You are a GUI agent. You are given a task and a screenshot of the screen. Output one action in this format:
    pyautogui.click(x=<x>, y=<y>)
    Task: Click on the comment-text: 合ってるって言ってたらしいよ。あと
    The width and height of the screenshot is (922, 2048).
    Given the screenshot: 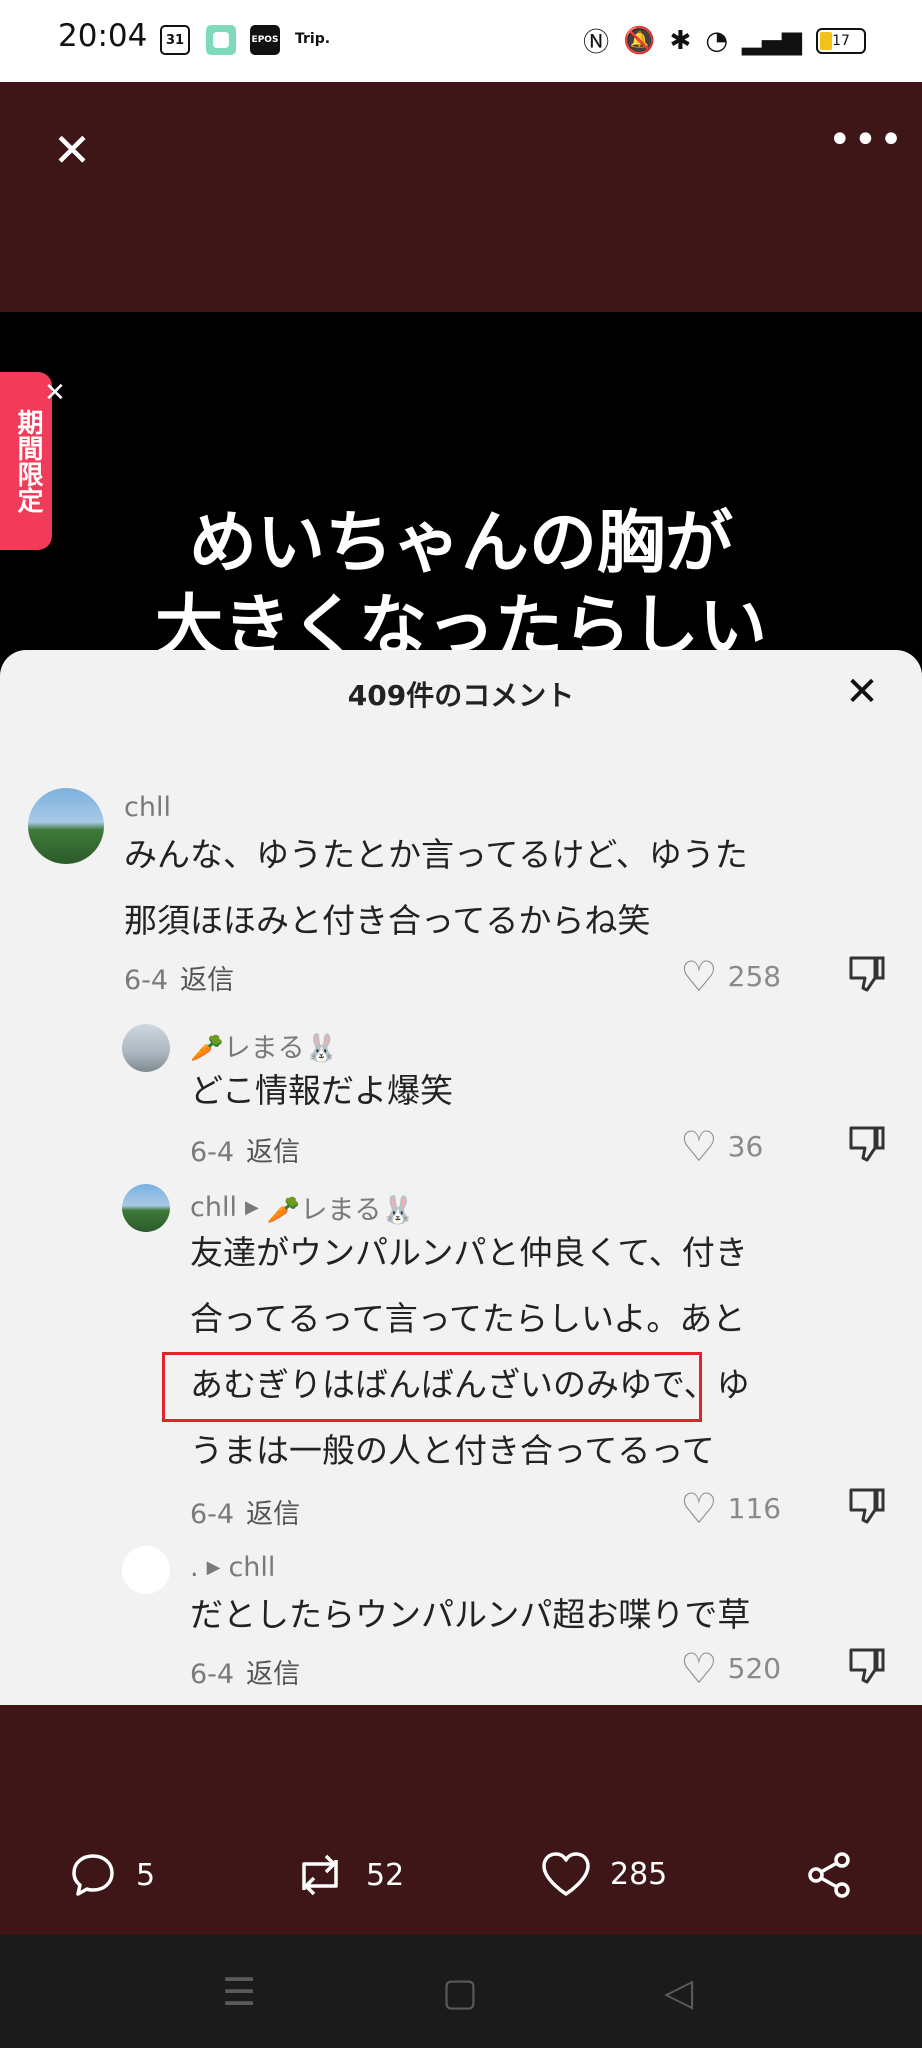 What is the action you would take?
    pyautogui.click(x=468, y=1318)
    